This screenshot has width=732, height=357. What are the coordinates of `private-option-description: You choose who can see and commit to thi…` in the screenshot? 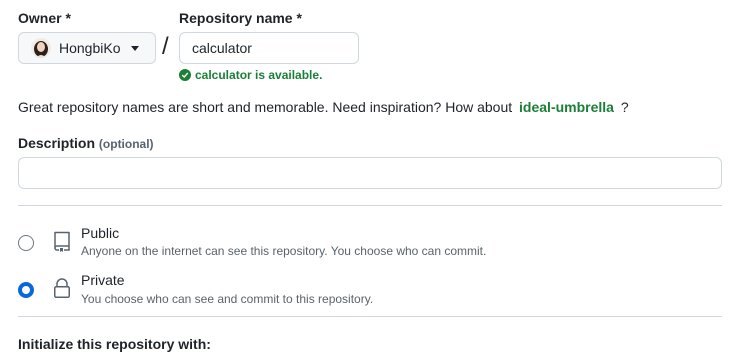 It's located at (227, 299).